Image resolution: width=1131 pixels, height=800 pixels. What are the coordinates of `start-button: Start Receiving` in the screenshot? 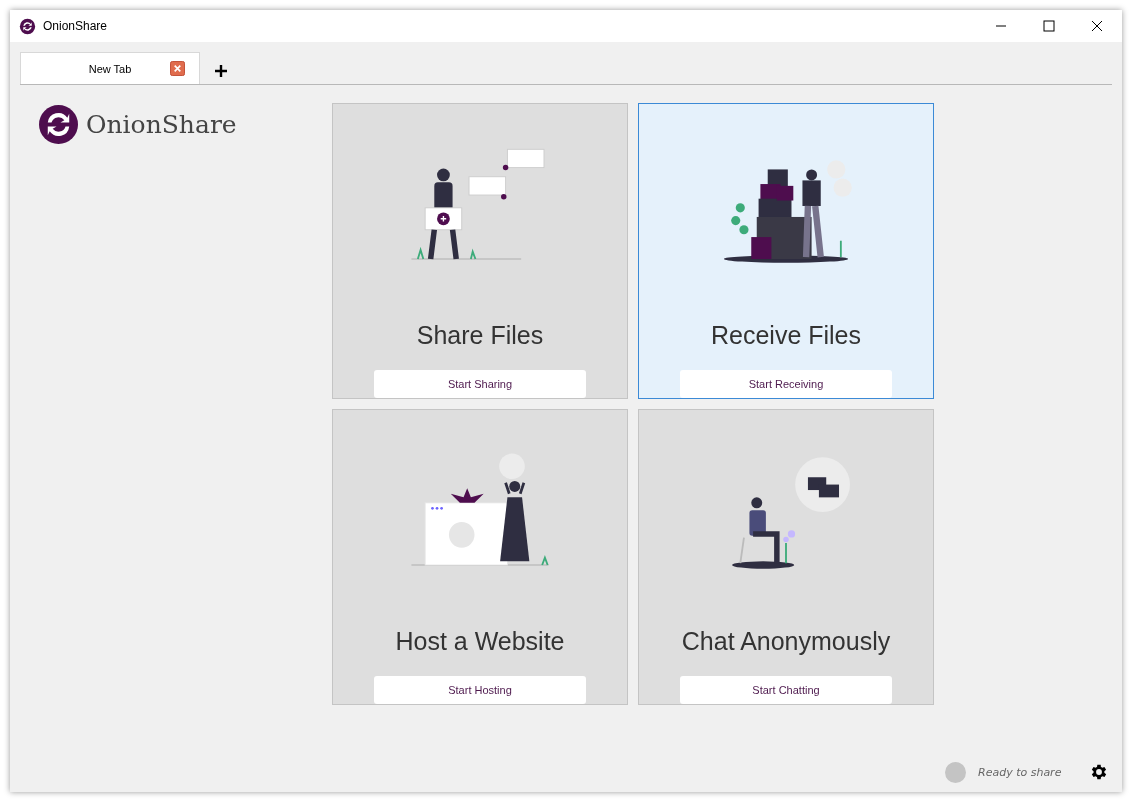 It's located at (786, 384).